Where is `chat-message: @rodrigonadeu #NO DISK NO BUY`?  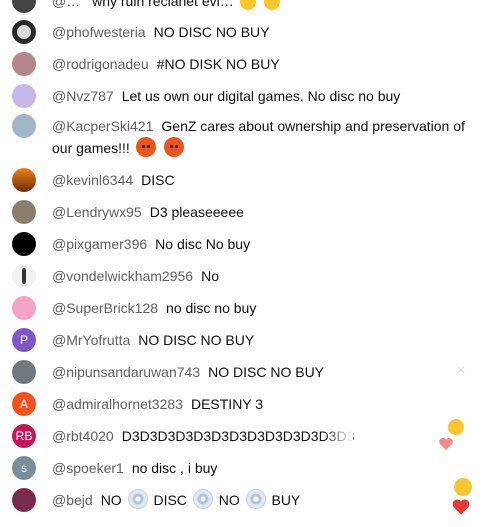 chat-message: @rodrigonadeu #NO DISK NO BUY is located at coordinates (242, 64).